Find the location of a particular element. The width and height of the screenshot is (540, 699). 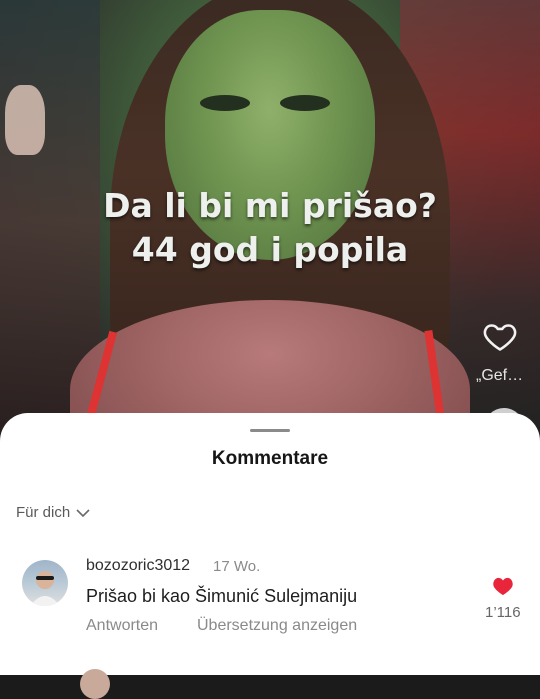

avatar-image is located at coordinates (45, 588).